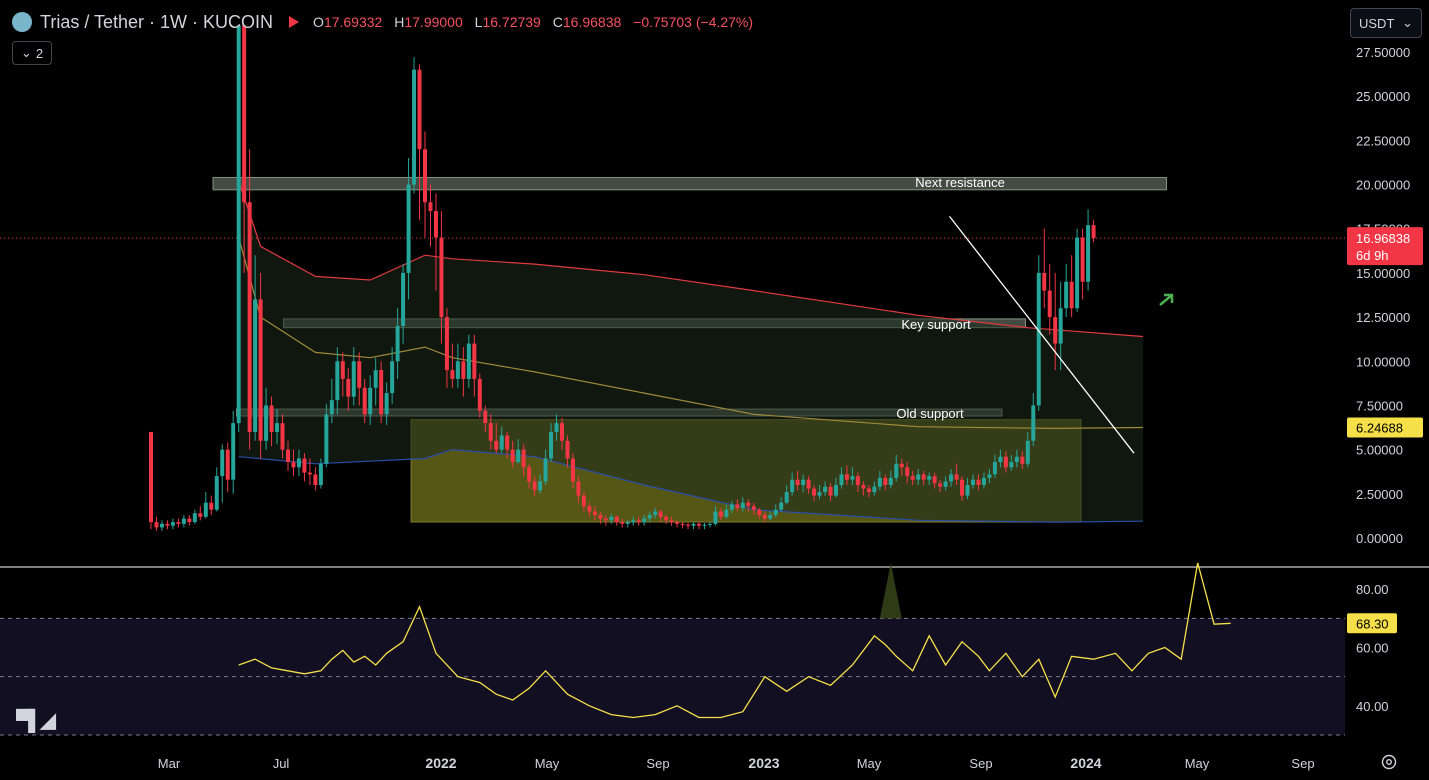 The image size is (1429, 780). Describe the element at coordinates (440, 763) in the screenshot. I see `time-tick-label: 2022` at that location.